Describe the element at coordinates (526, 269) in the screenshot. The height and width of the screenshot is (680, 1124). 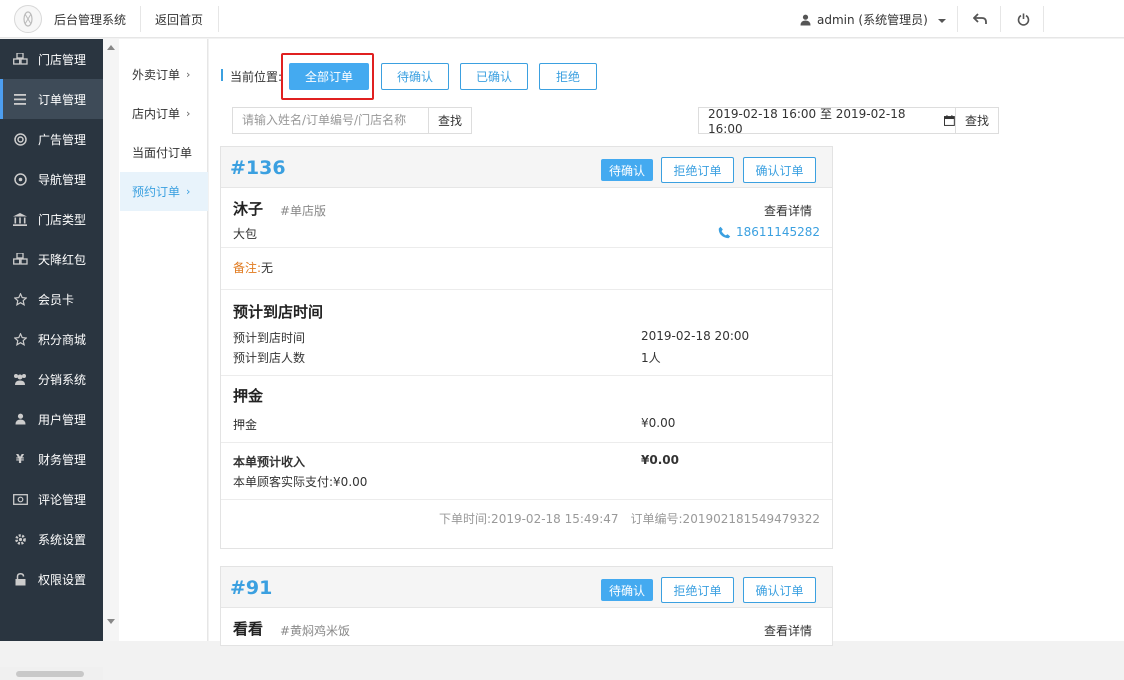
I see `remark-section: 备注:无` at that location.